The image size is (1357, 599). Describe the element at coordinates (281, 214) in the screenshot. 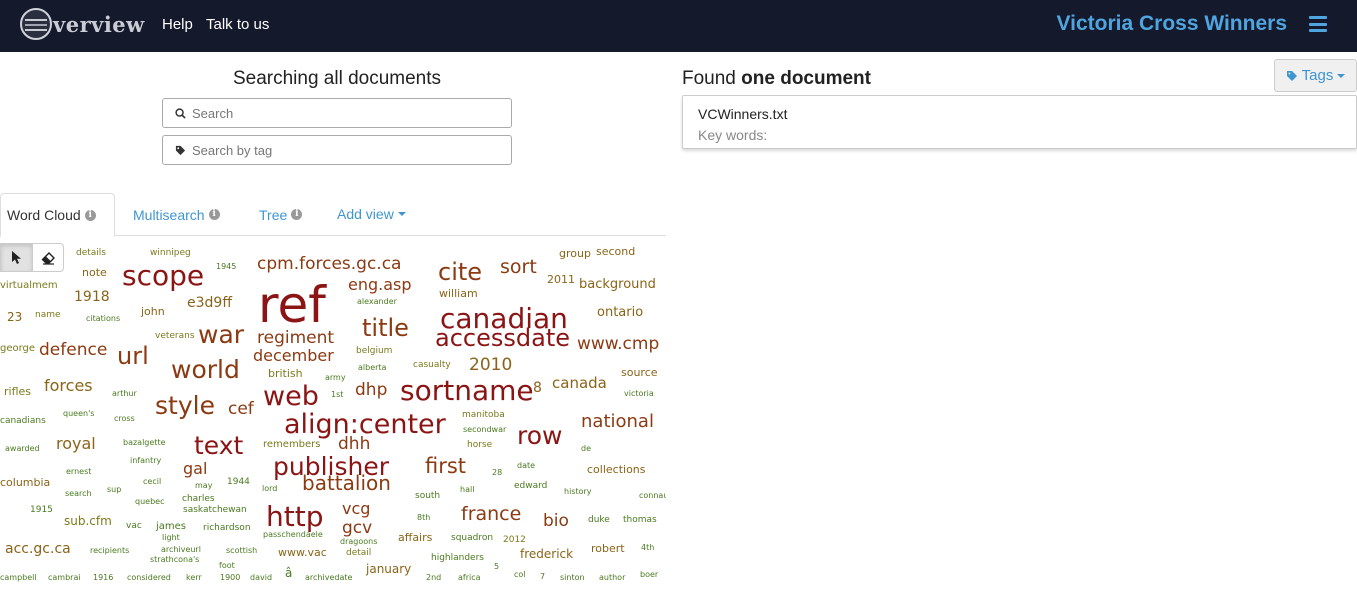

I see `tab-tree: Tree i` at that location.